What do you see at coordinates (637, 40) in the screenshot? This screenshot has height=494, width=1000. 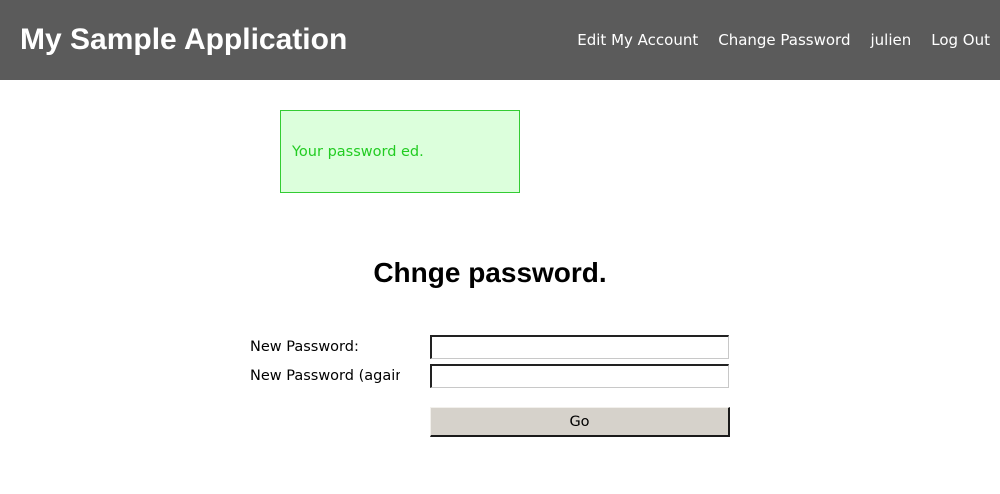 I see `nav-edit-account-link: Edit My Account` at bounding box center [637, 40].